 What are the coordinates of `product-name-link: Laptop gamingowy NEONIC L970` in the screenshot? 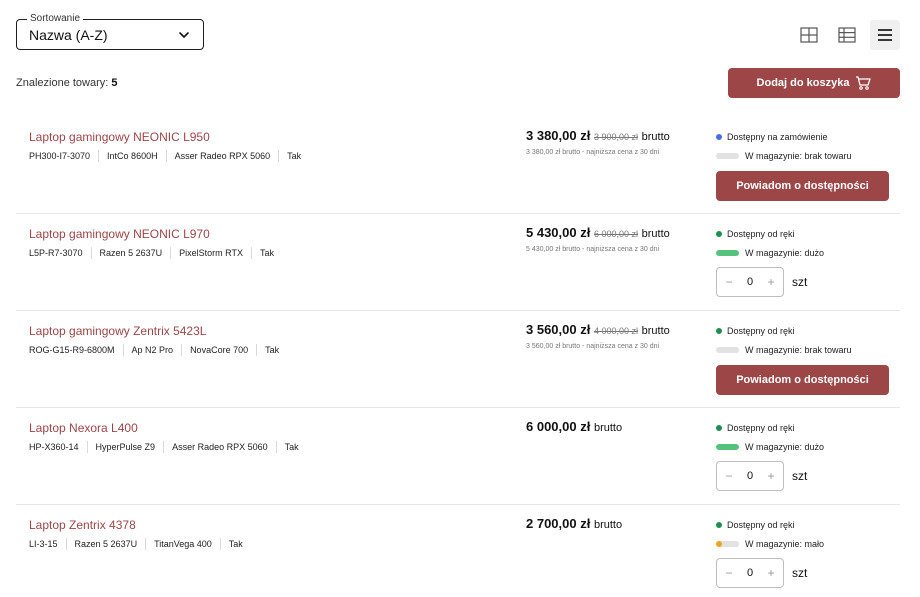 It's located at (119, 234).